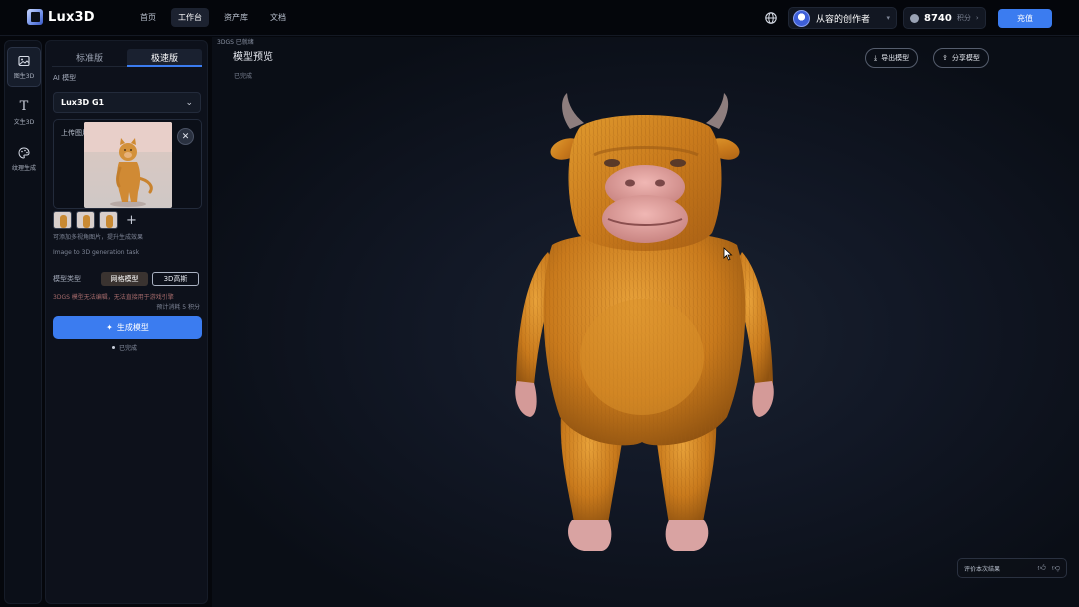  I want to click on user-menu: 从容的创作者 ▾, so click(842, 18).